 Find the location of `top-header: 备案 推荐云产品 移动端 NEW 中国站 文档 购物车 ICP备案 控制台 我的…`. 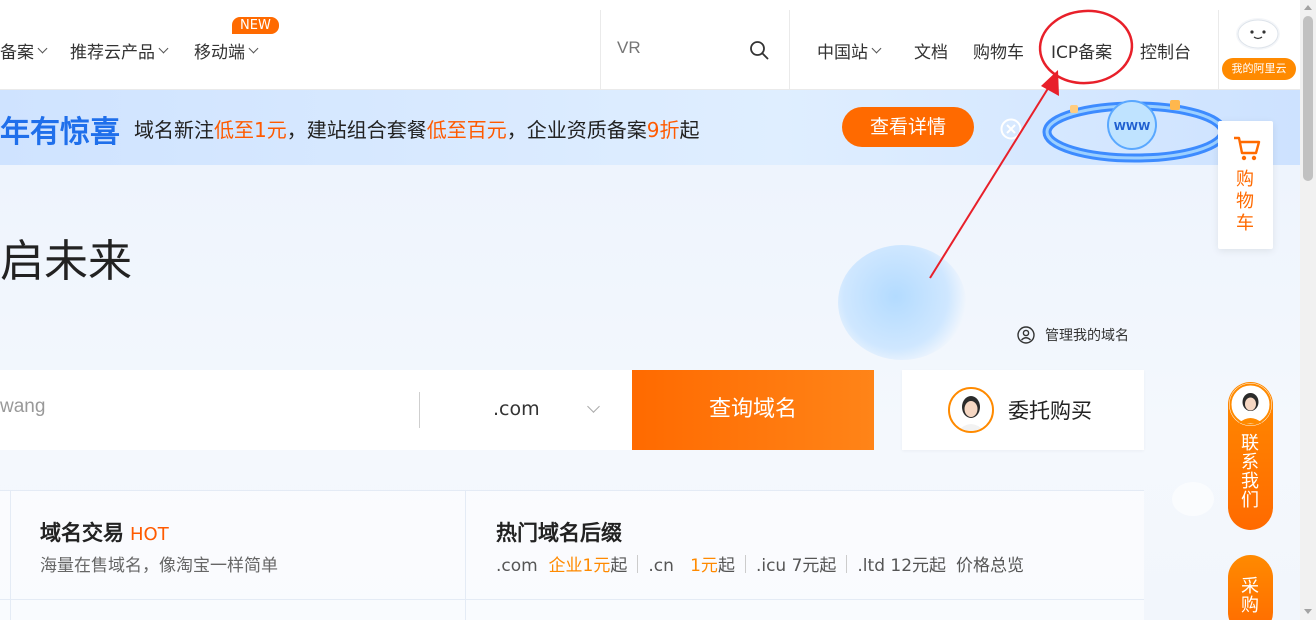

top-header: 备案 推荐云产品 移动端 NEW 中国站 文档 购物车 ICP备案 控制台 我的… is located at coordinates (650, 45).